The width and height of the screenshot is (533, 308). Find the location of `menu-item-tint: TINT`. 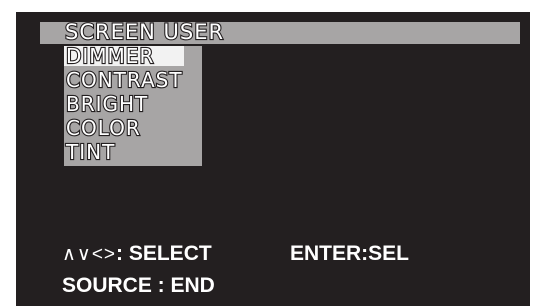

menu-item-tint: TINT is located at coordinates (90, 152).